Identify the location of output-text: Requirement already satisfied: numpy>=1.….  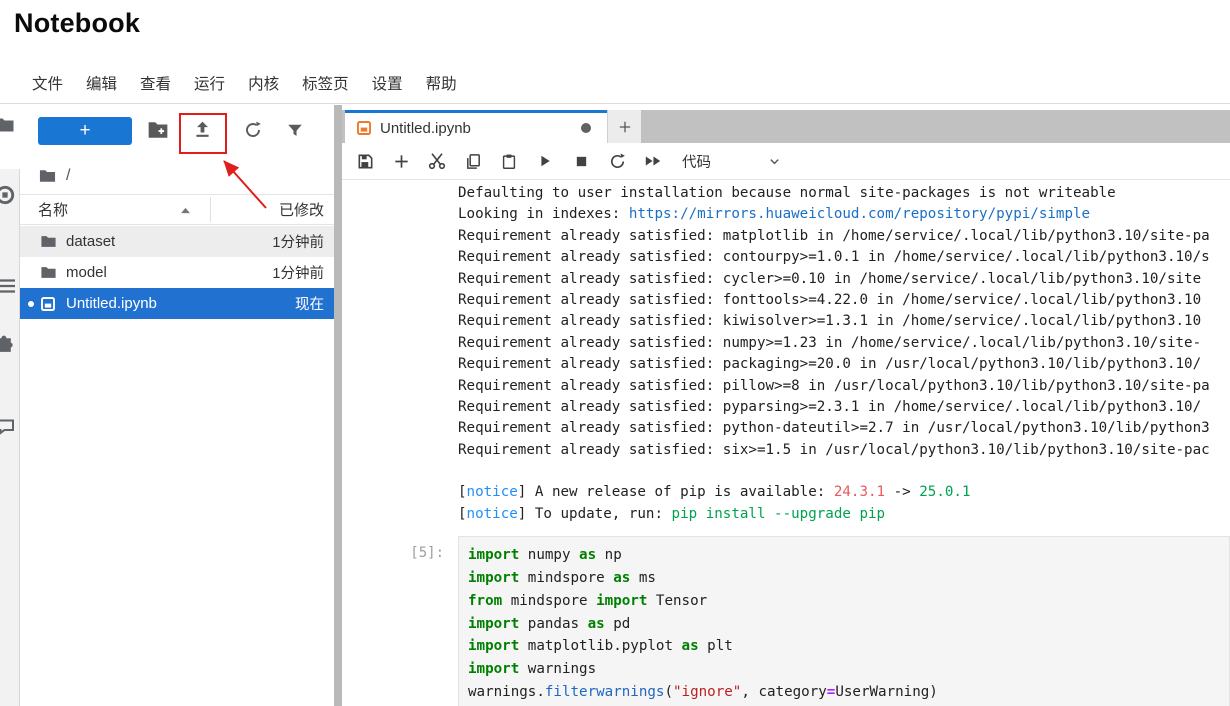
(830, 342).